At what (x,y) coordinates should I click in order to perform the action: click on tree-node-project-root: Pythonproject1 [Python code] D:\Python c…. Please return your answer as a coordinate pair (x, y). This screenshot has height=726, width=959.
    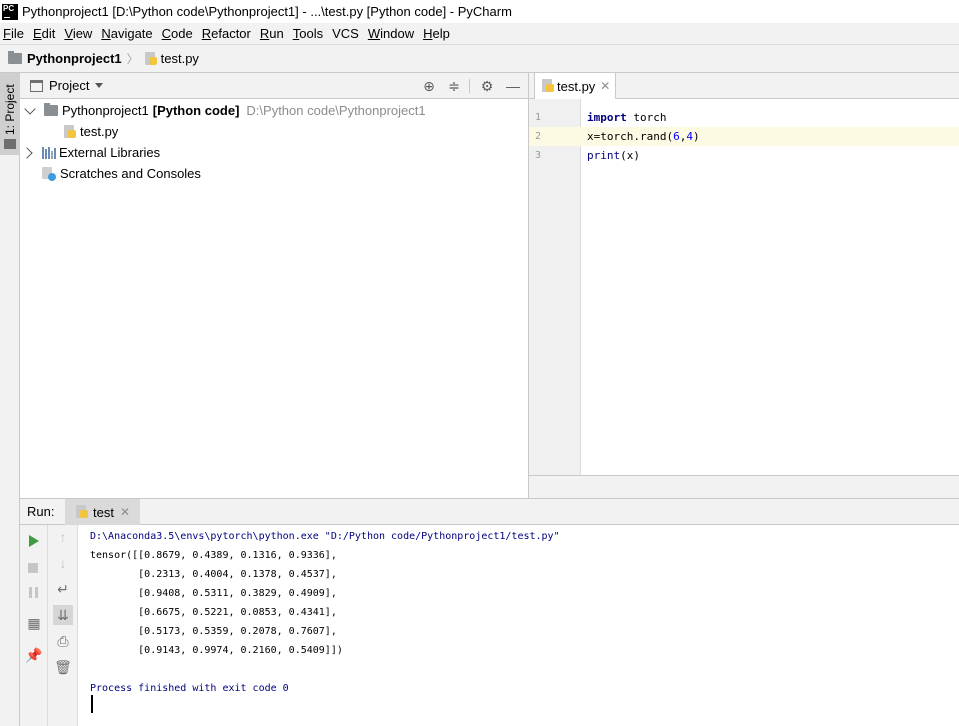
    Looking at the image, I should click on (225, 110).